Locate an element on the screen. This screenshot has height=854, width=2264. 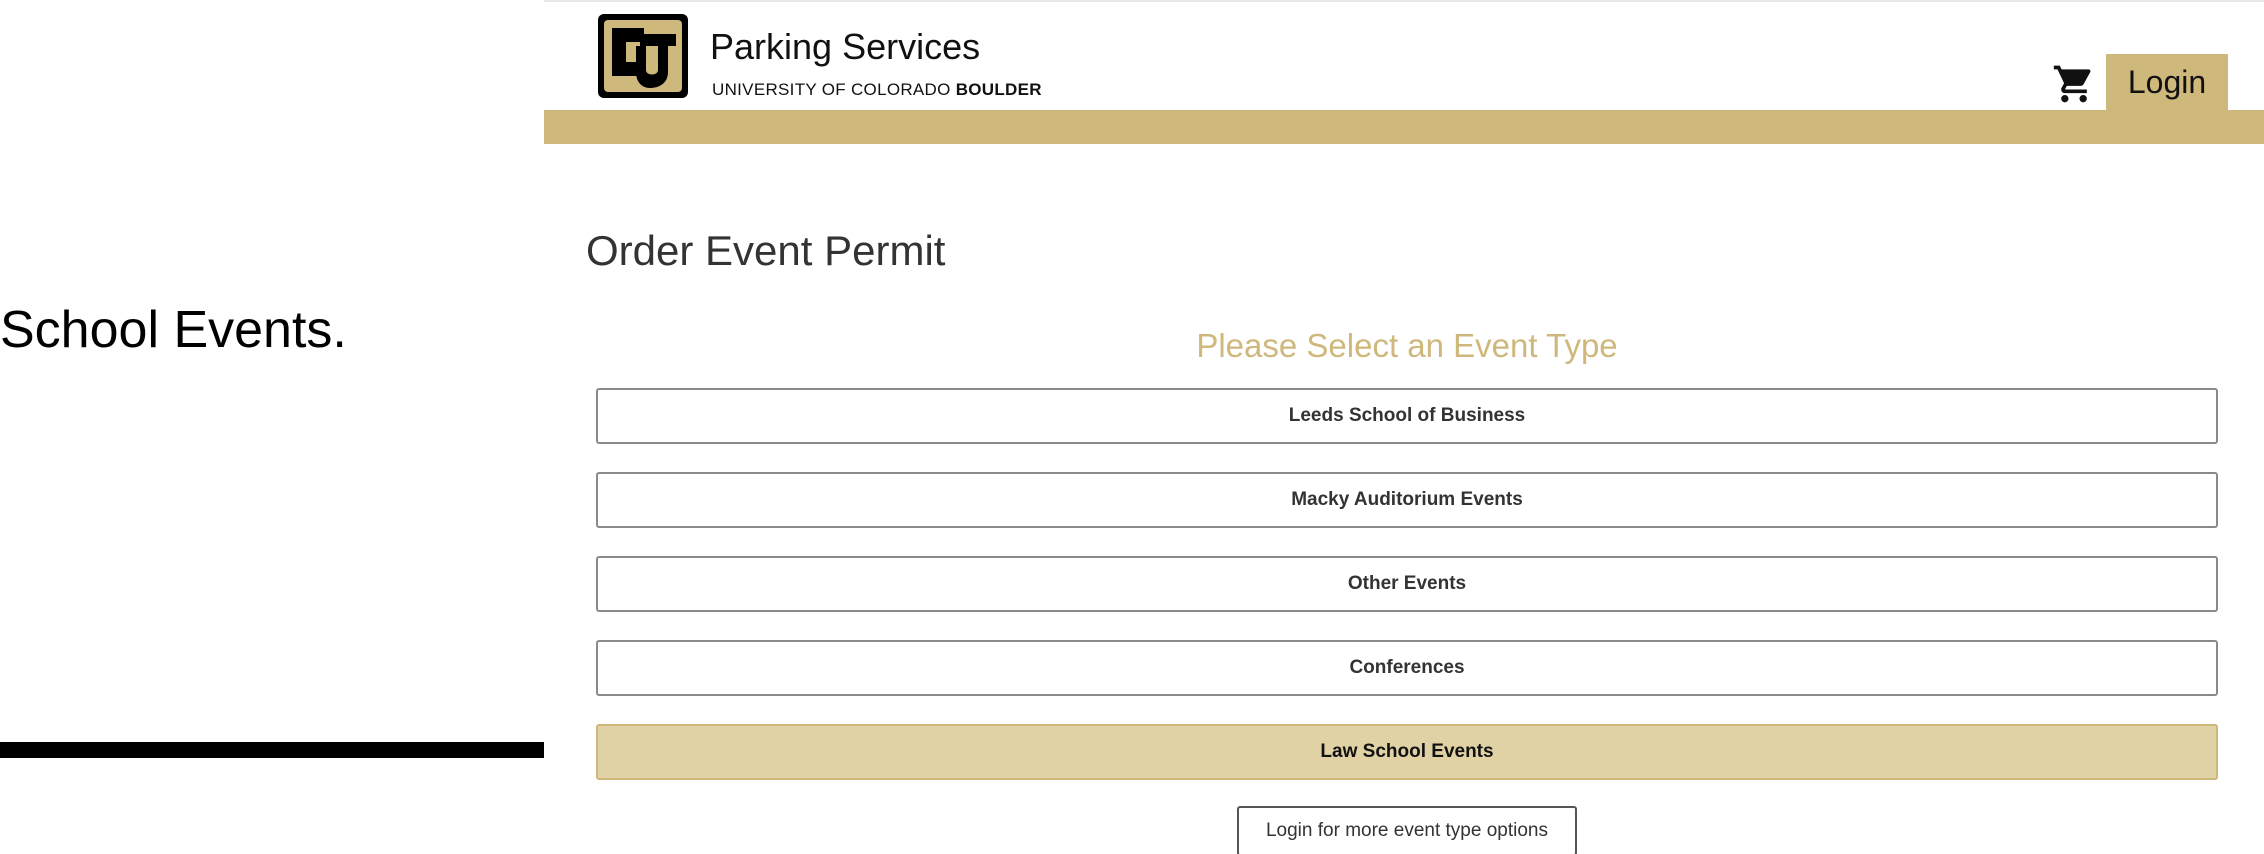
brand-title: Parking Services is located at coordinates (845, 46).